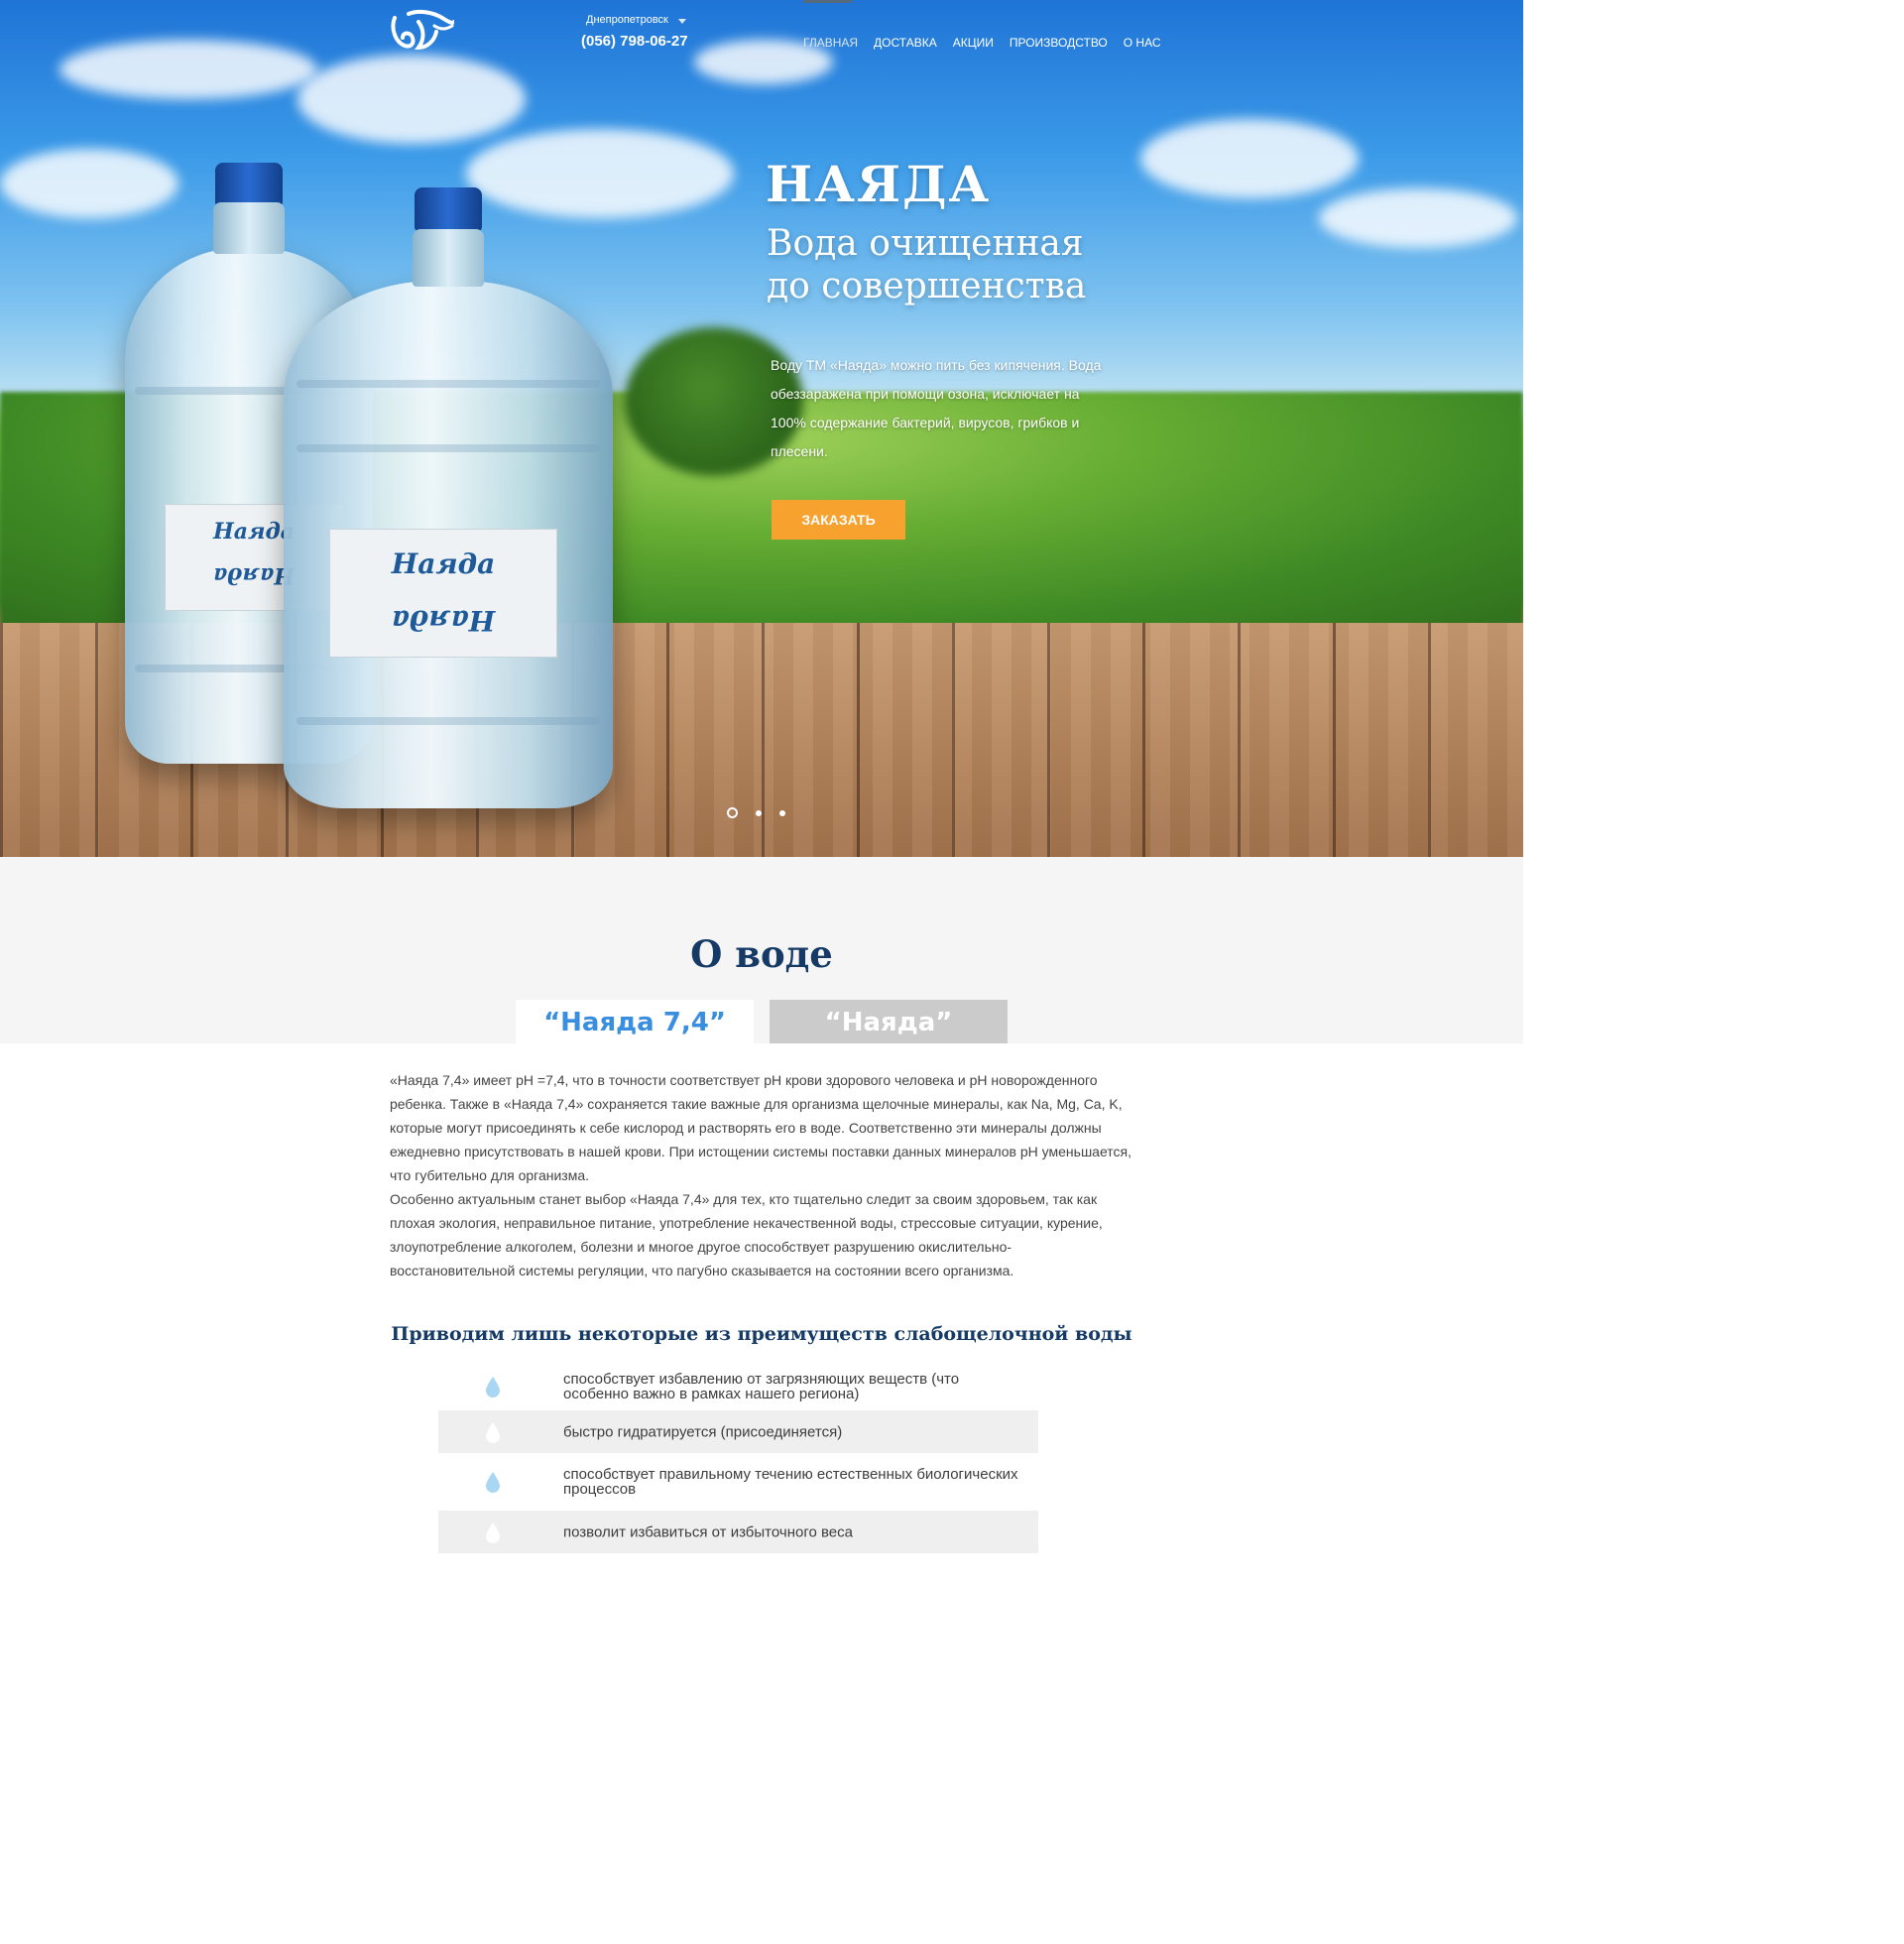 Image resolution: width=1904 pixels, height=1944 pixels. Describe the element at coordinates (925, 243) in the screenshot. I see `tagline-line-1: Вода очищенная` at that location.